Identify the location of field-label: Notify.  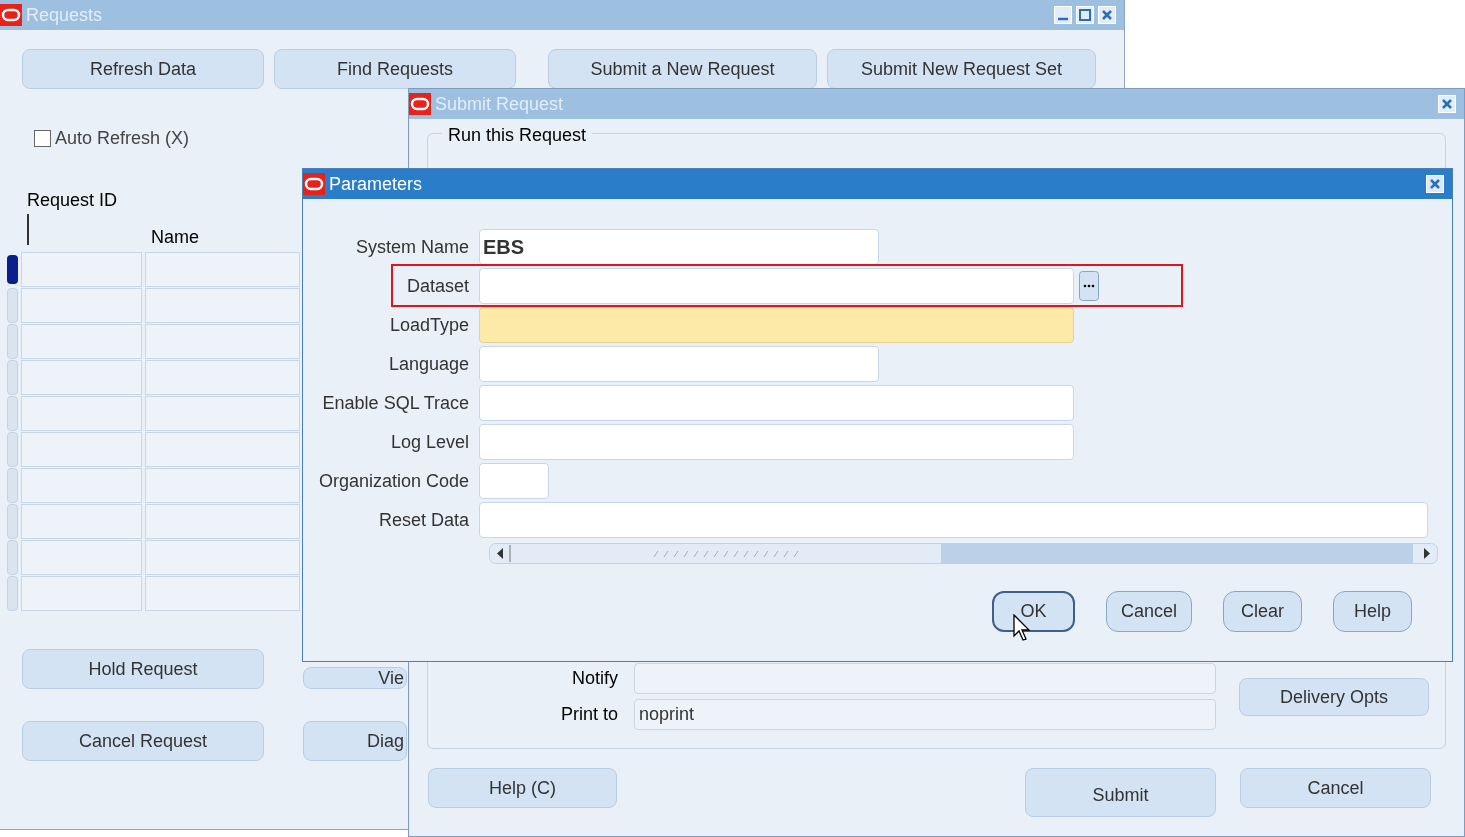
(594, 678).